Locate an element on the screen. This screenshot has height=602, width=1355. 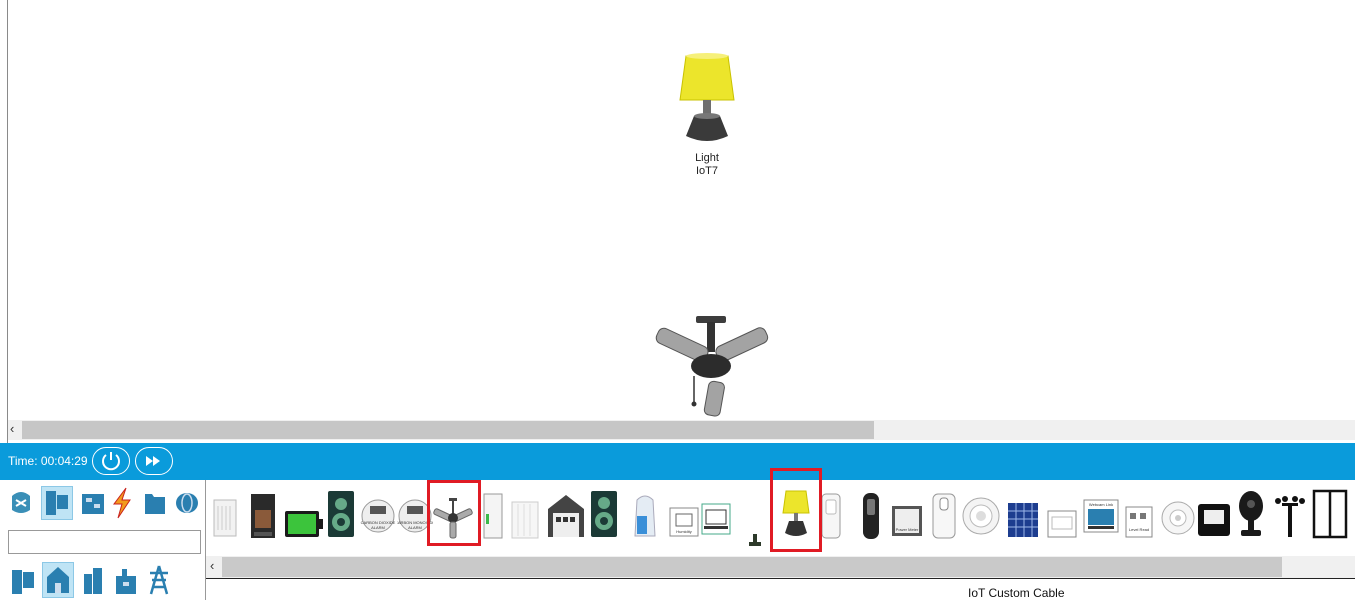
wind-detector-icon: Level Read is located at coordinates (1139, 522).